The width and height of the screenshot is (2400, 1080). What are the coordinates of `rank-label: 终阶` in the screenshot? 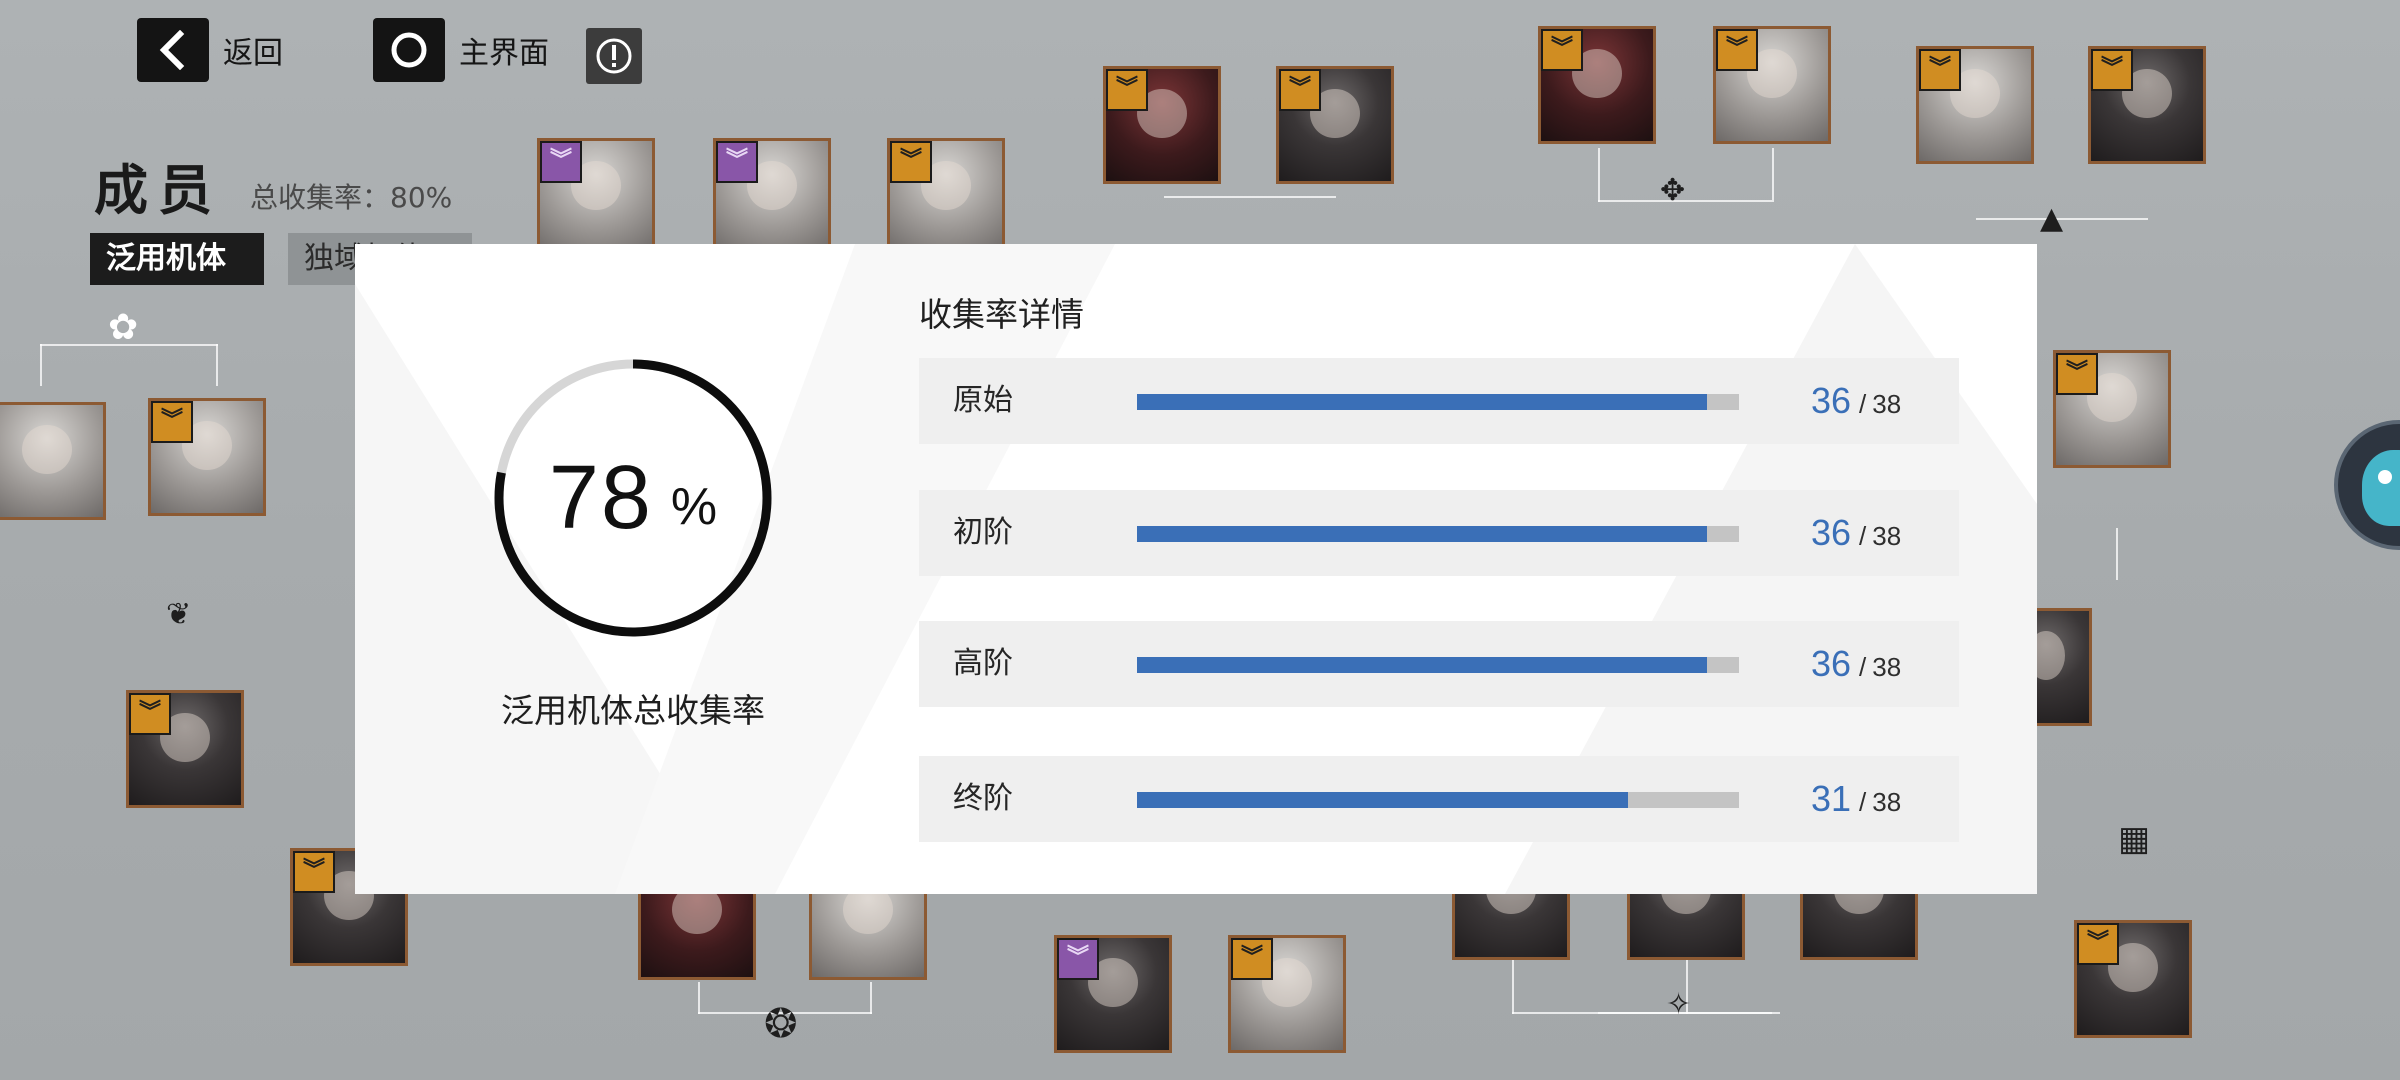 It's located at (983, 798).